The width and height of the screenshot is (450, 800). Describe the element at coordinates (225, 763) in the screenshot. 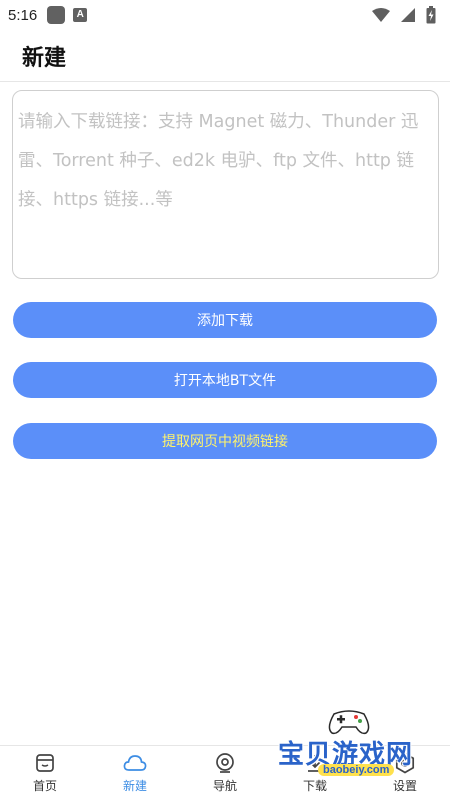

I see `compass-icon` at that location.